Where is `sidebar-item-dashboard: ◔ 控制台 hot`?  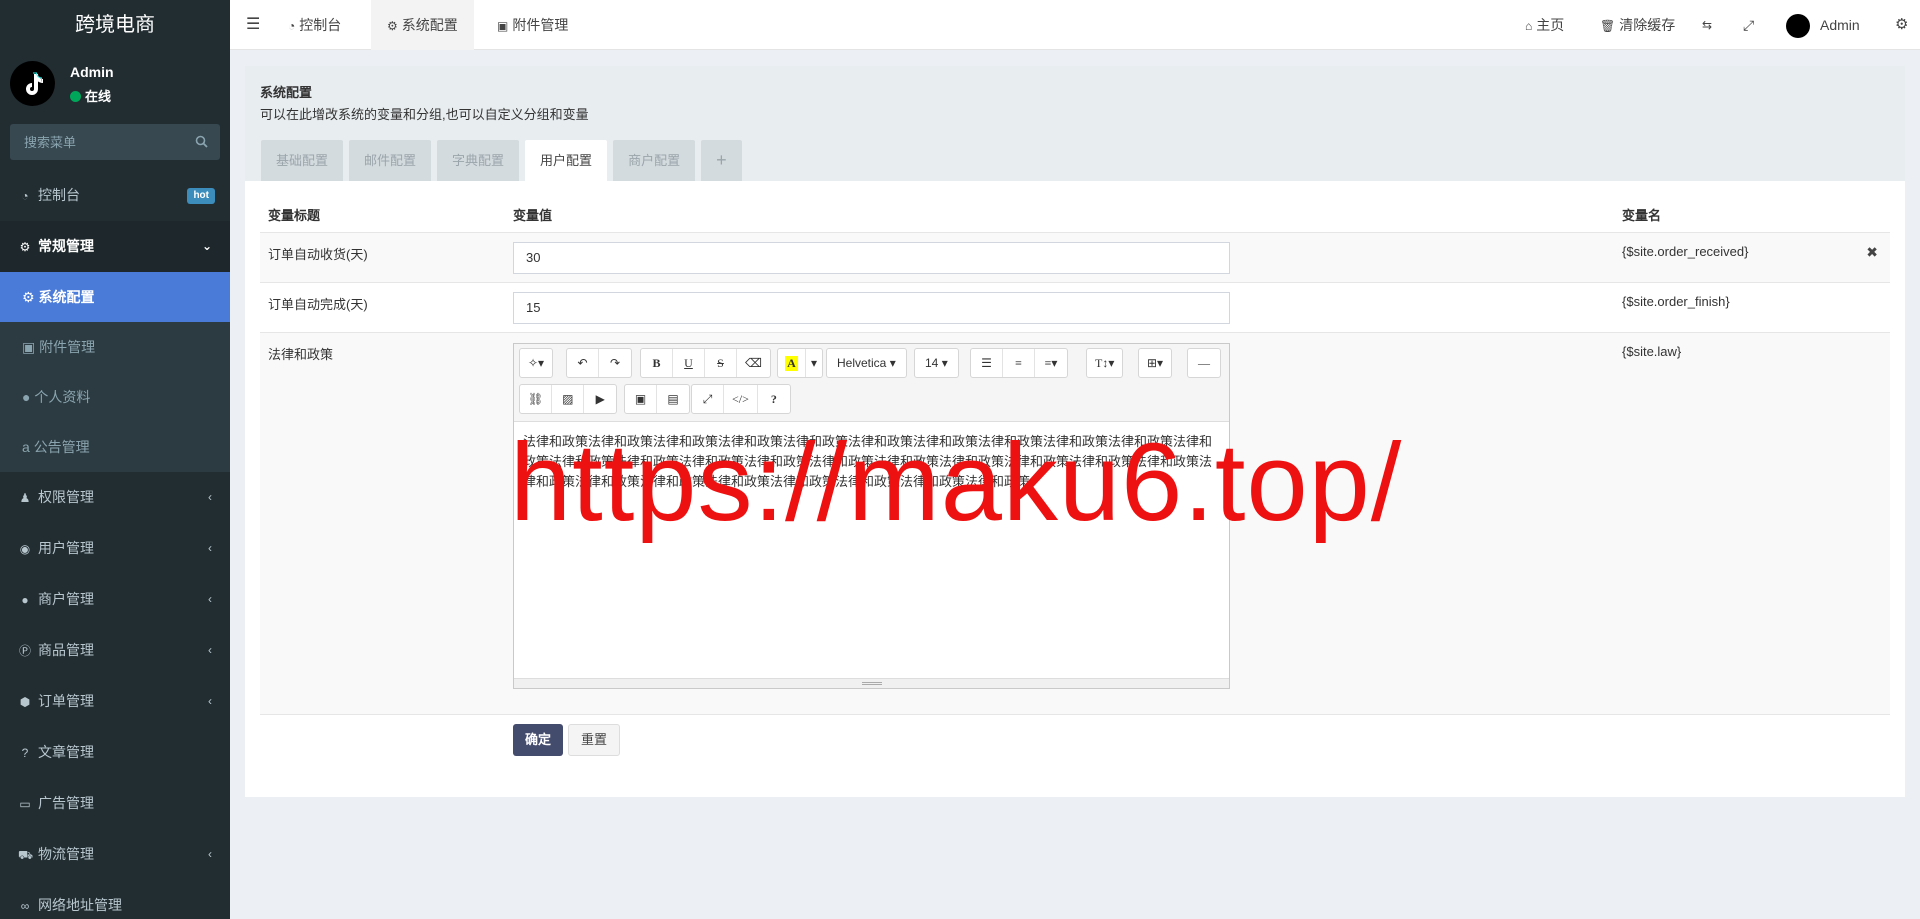 sidebar-item-dashboard: ◔ 控制台 hot is located at coordinates (115, 195).